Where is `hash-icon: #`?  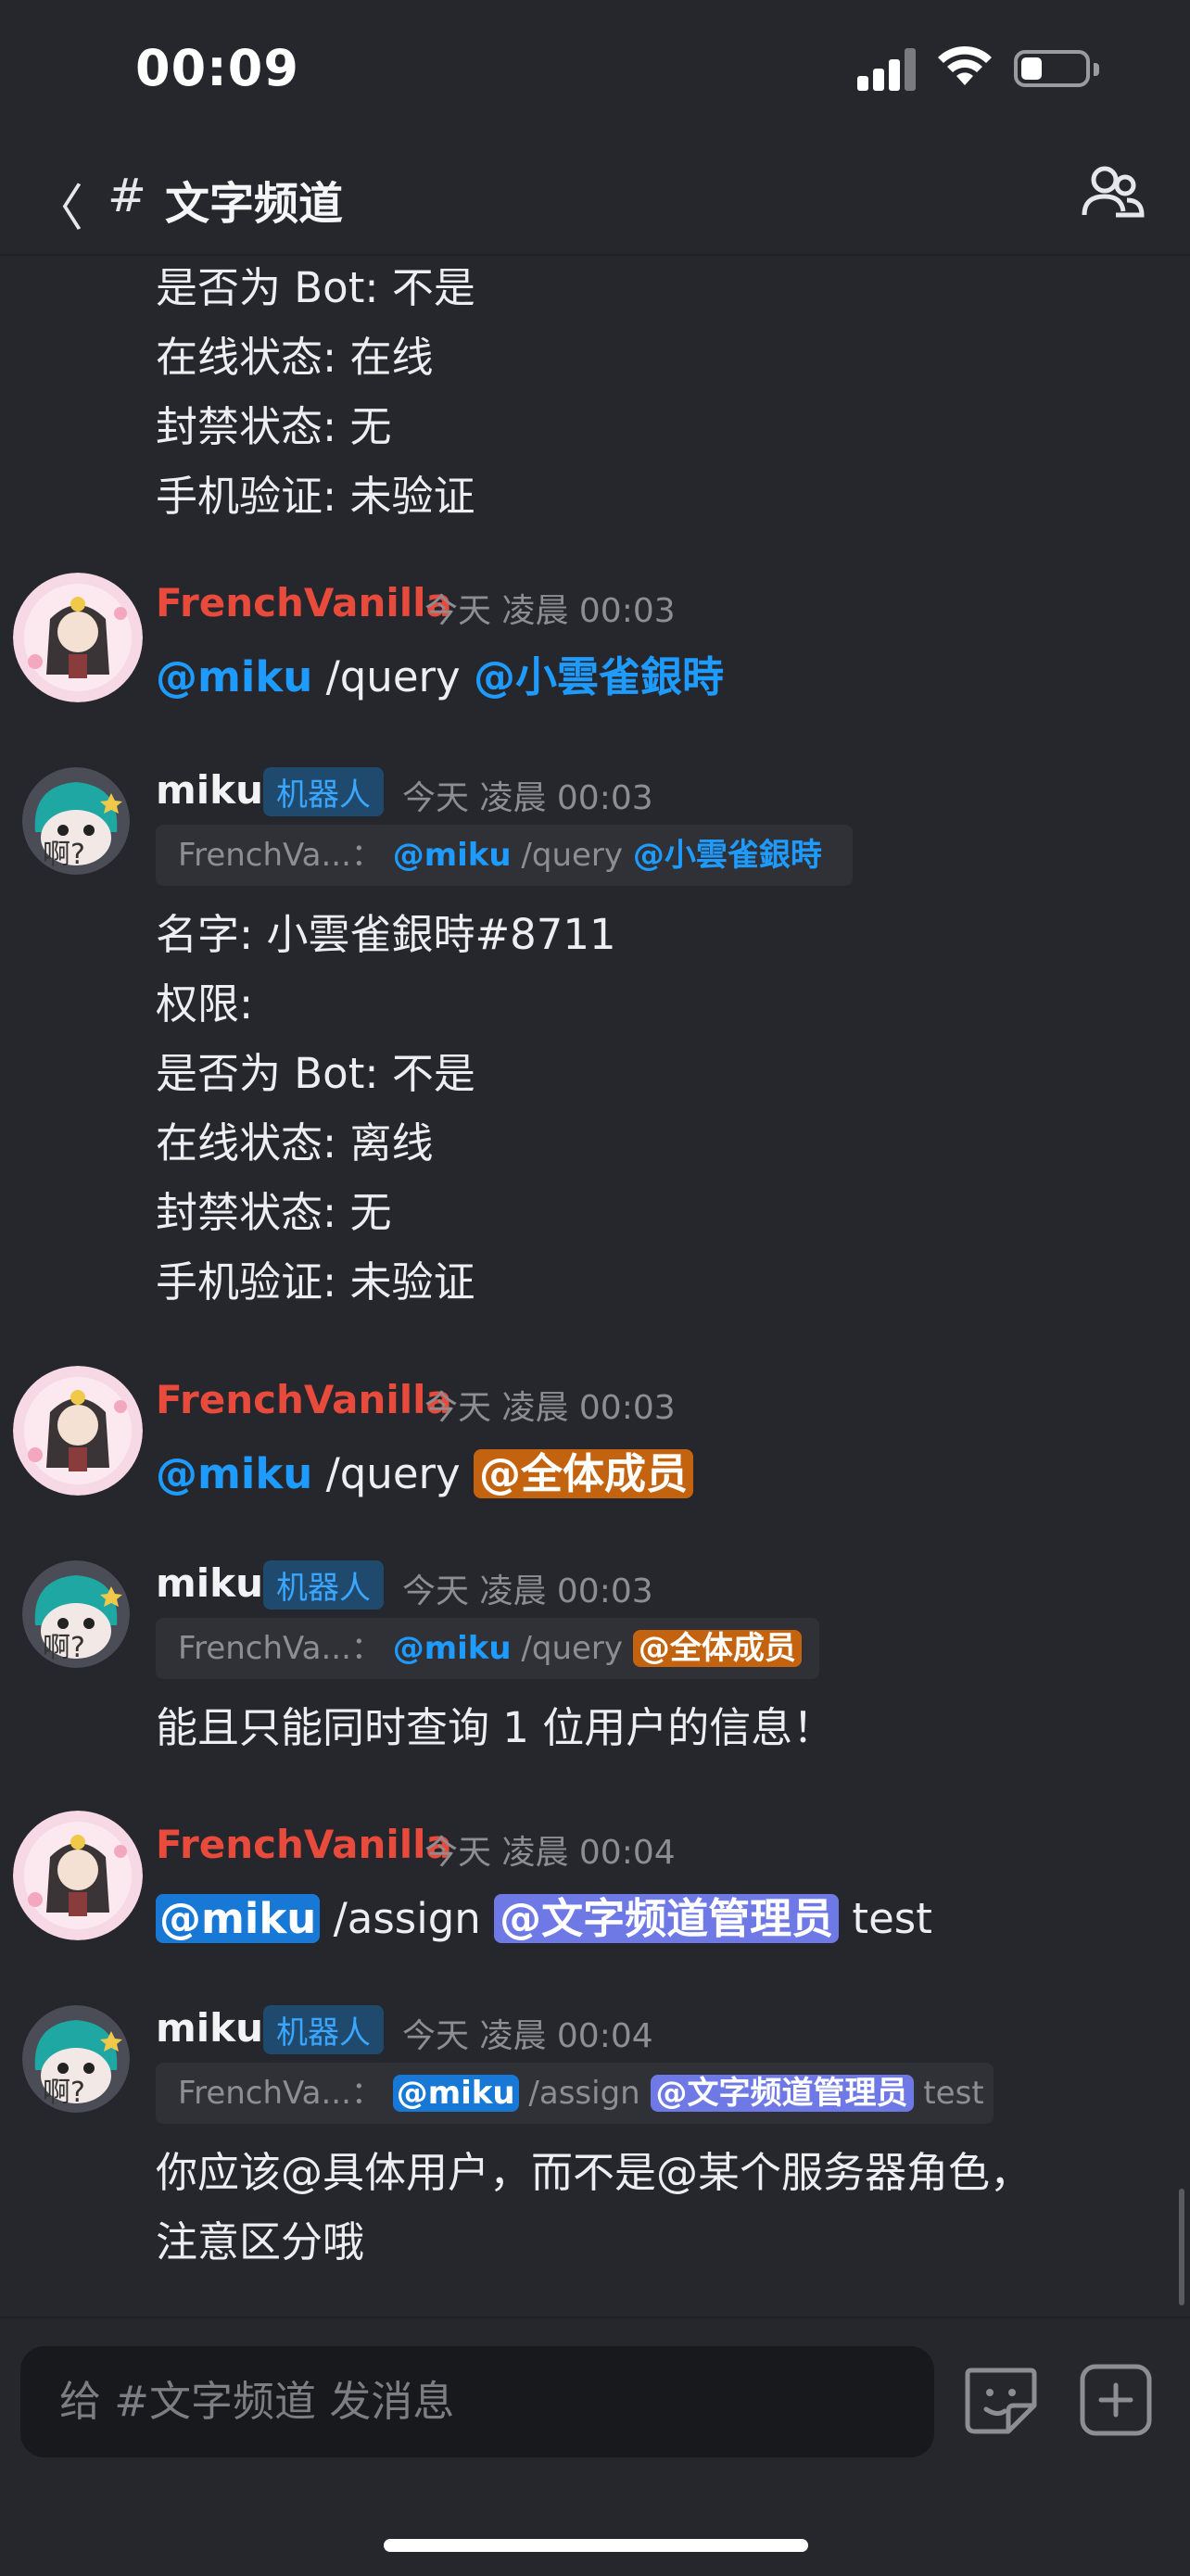 hash-icon: # is located at coordinates (127, 195).